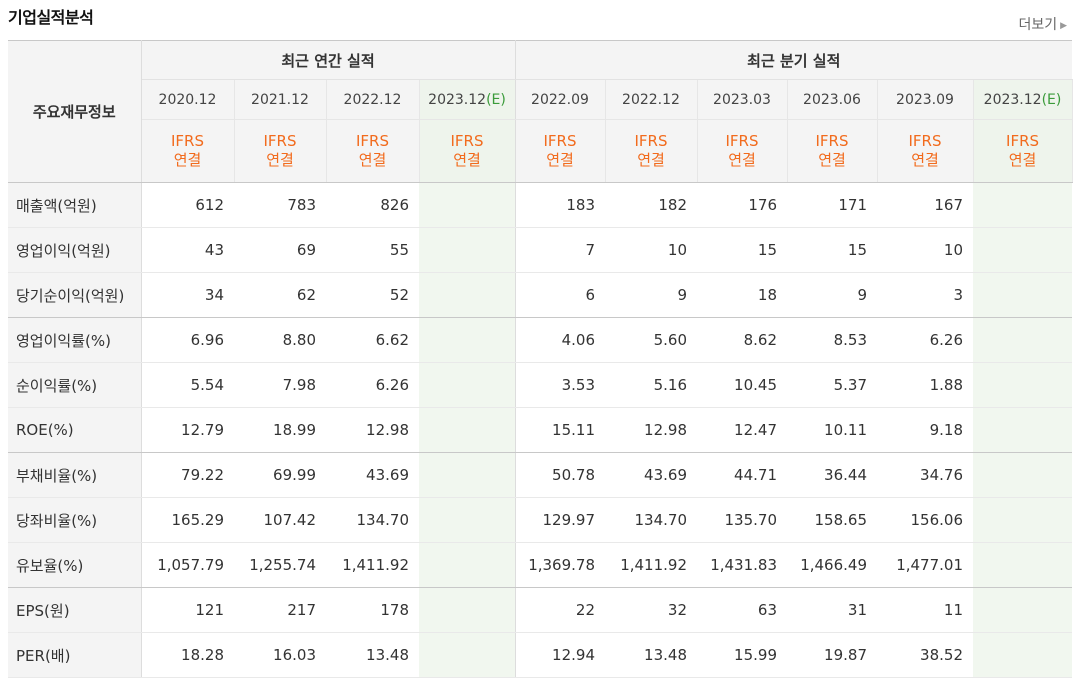 This screenshot has height=679, width=1079. I want to click on annual-period-header: 2020.12, so click(188, 99).